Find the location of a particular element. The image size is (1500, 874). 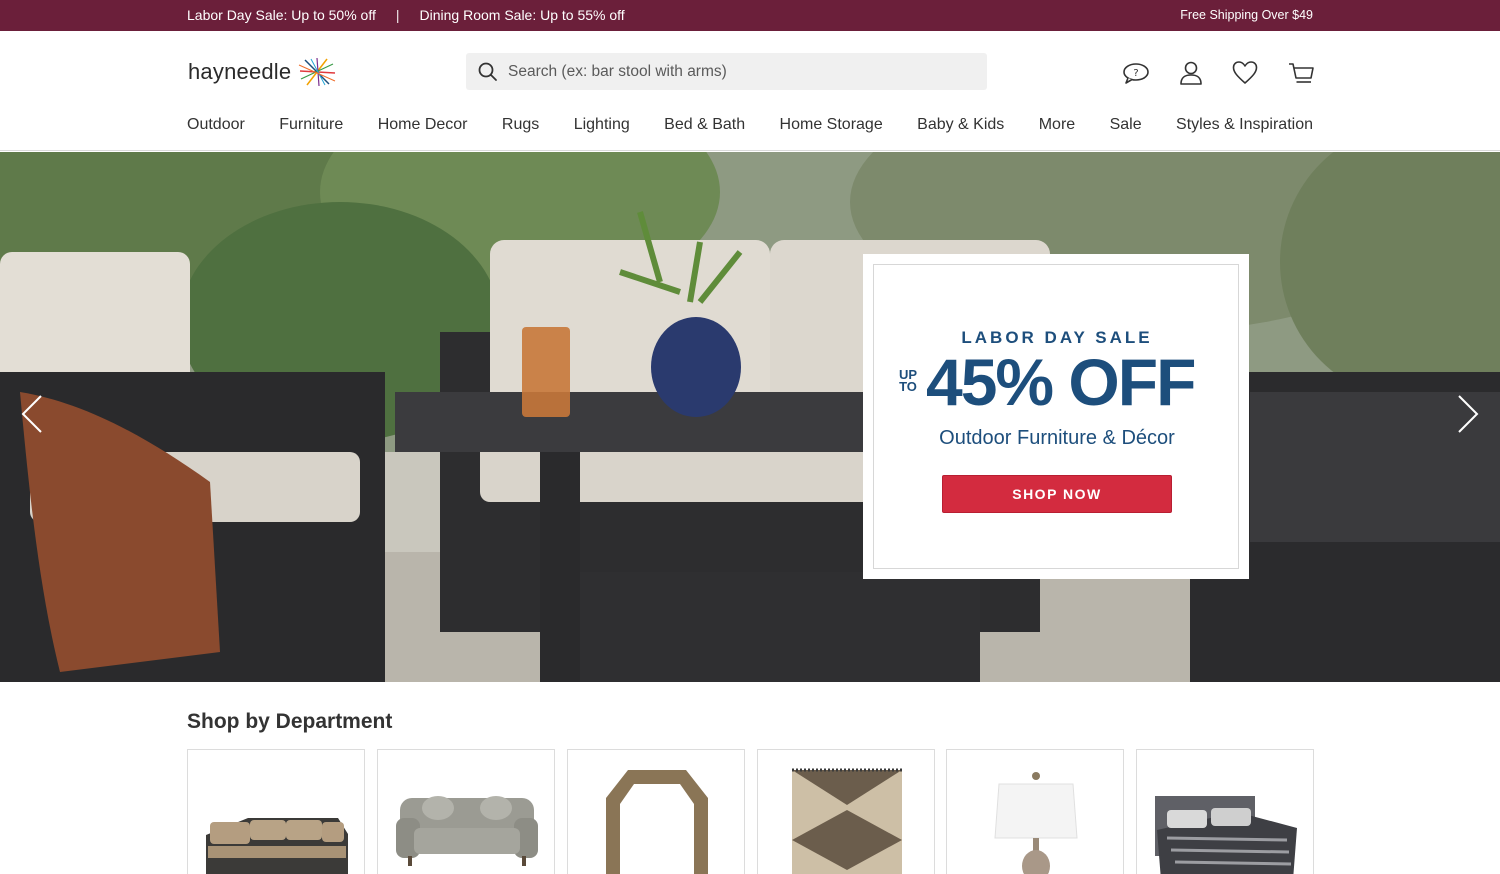

wishlist-heart-icon is located at coordinates (1245, 73).